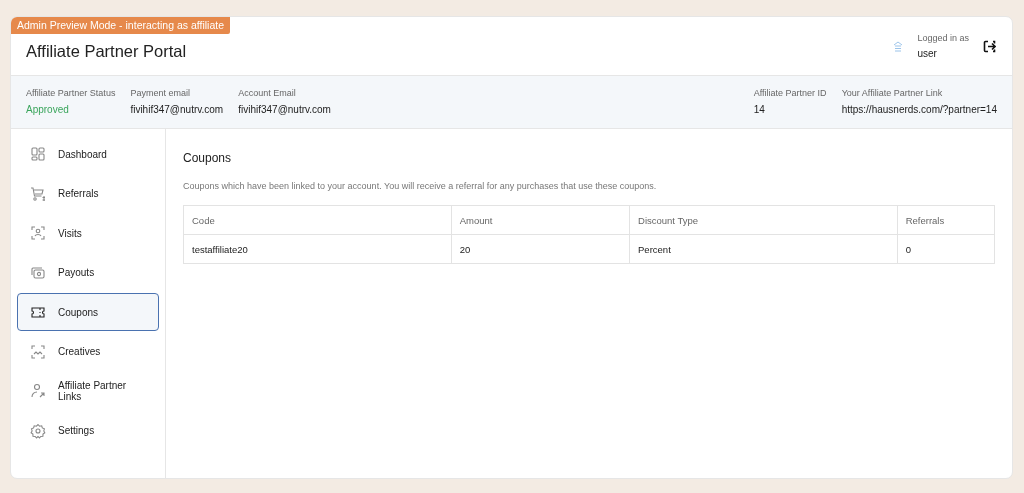 The height and width of the screenshot is (493, 1024). Describe the element at coordinates (420, 186) in the screenshot. I see `section-description: Coupons which have been linked to your account. You will receive a referral for any purchases that use these coupons.` at that location.